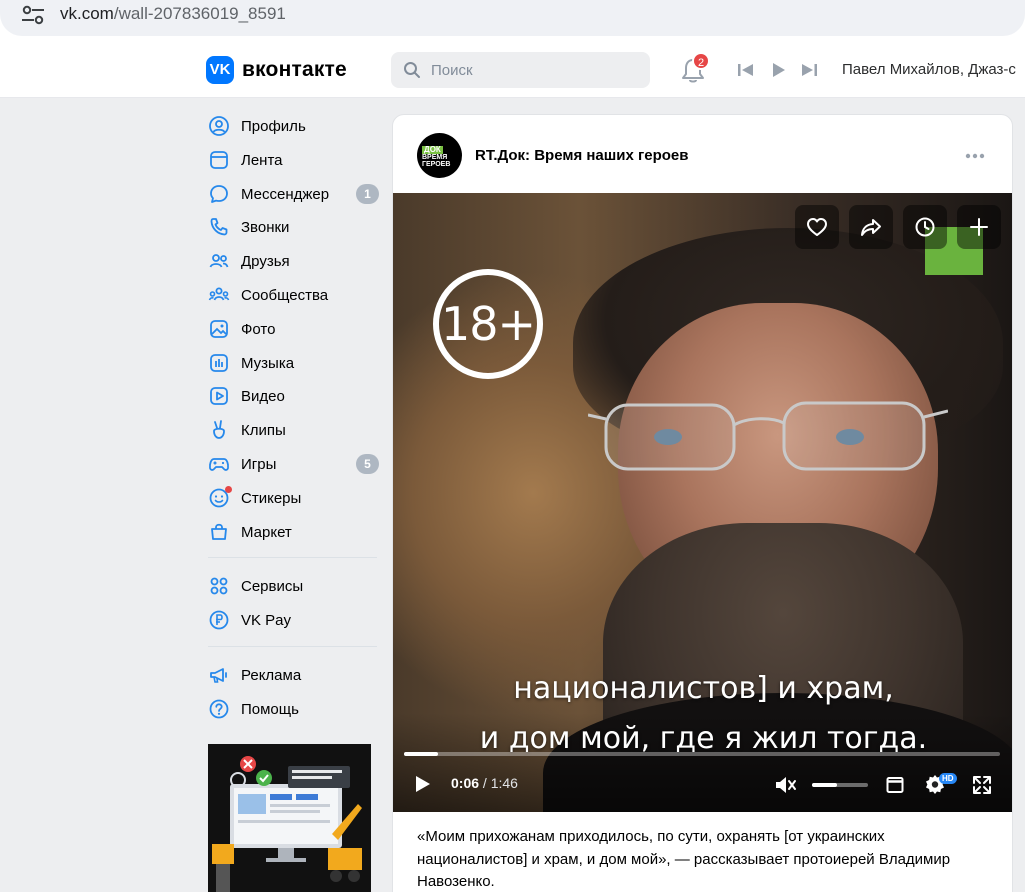  Describe the element at coordinates (219, 362) in the screenshot. I see `music-icon` at that location.